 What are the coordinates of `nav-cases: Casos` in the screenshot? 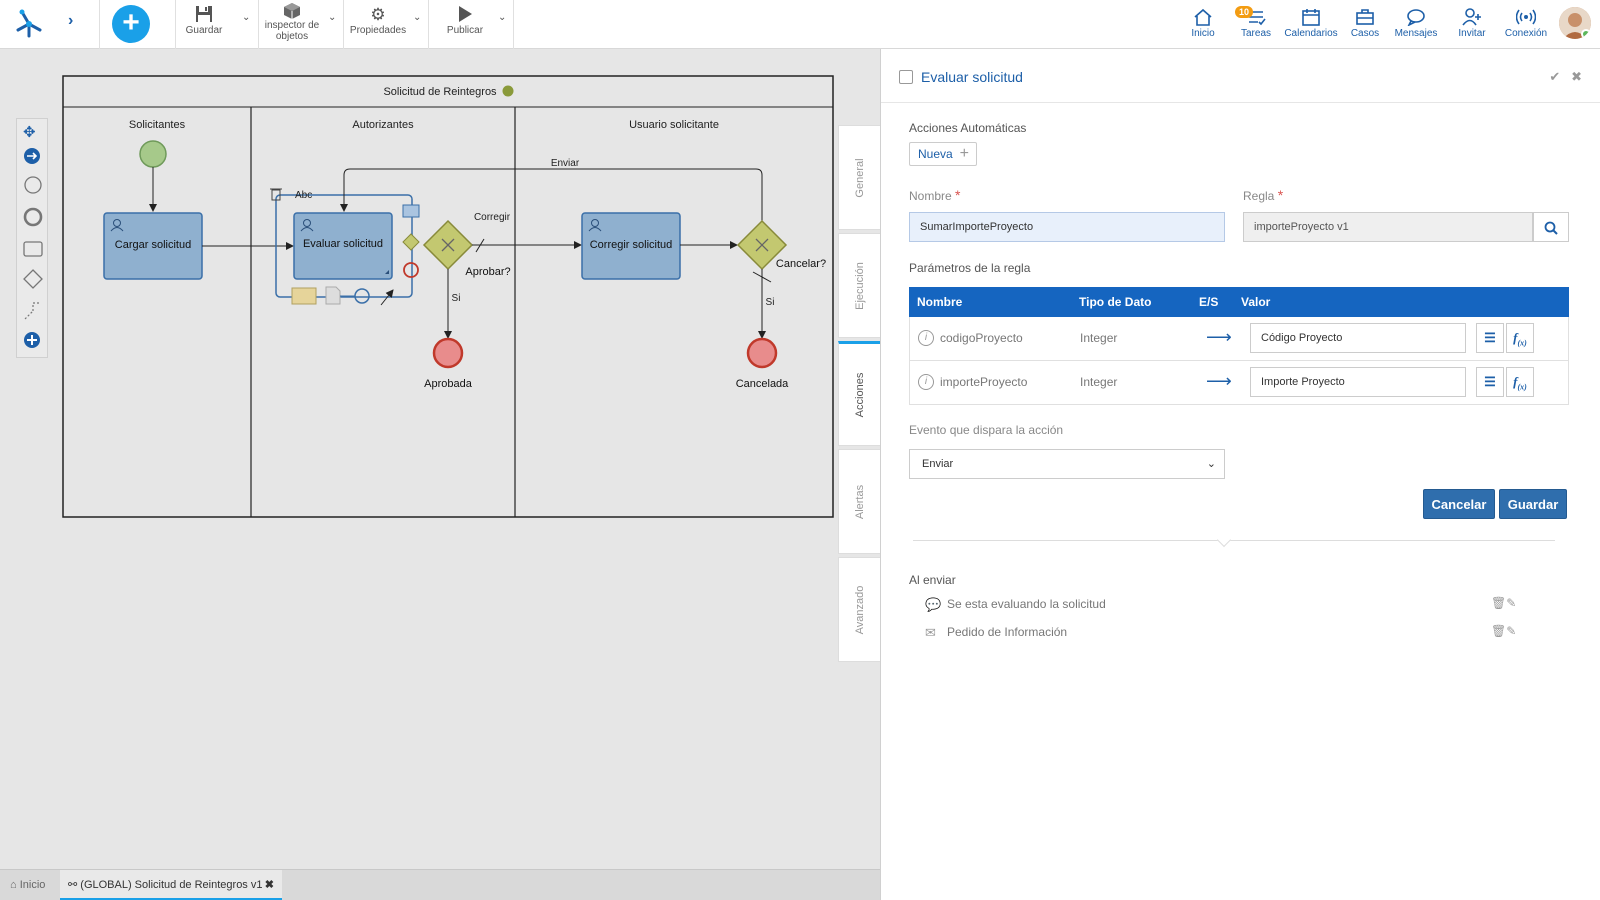 It's located at (1365, 23).